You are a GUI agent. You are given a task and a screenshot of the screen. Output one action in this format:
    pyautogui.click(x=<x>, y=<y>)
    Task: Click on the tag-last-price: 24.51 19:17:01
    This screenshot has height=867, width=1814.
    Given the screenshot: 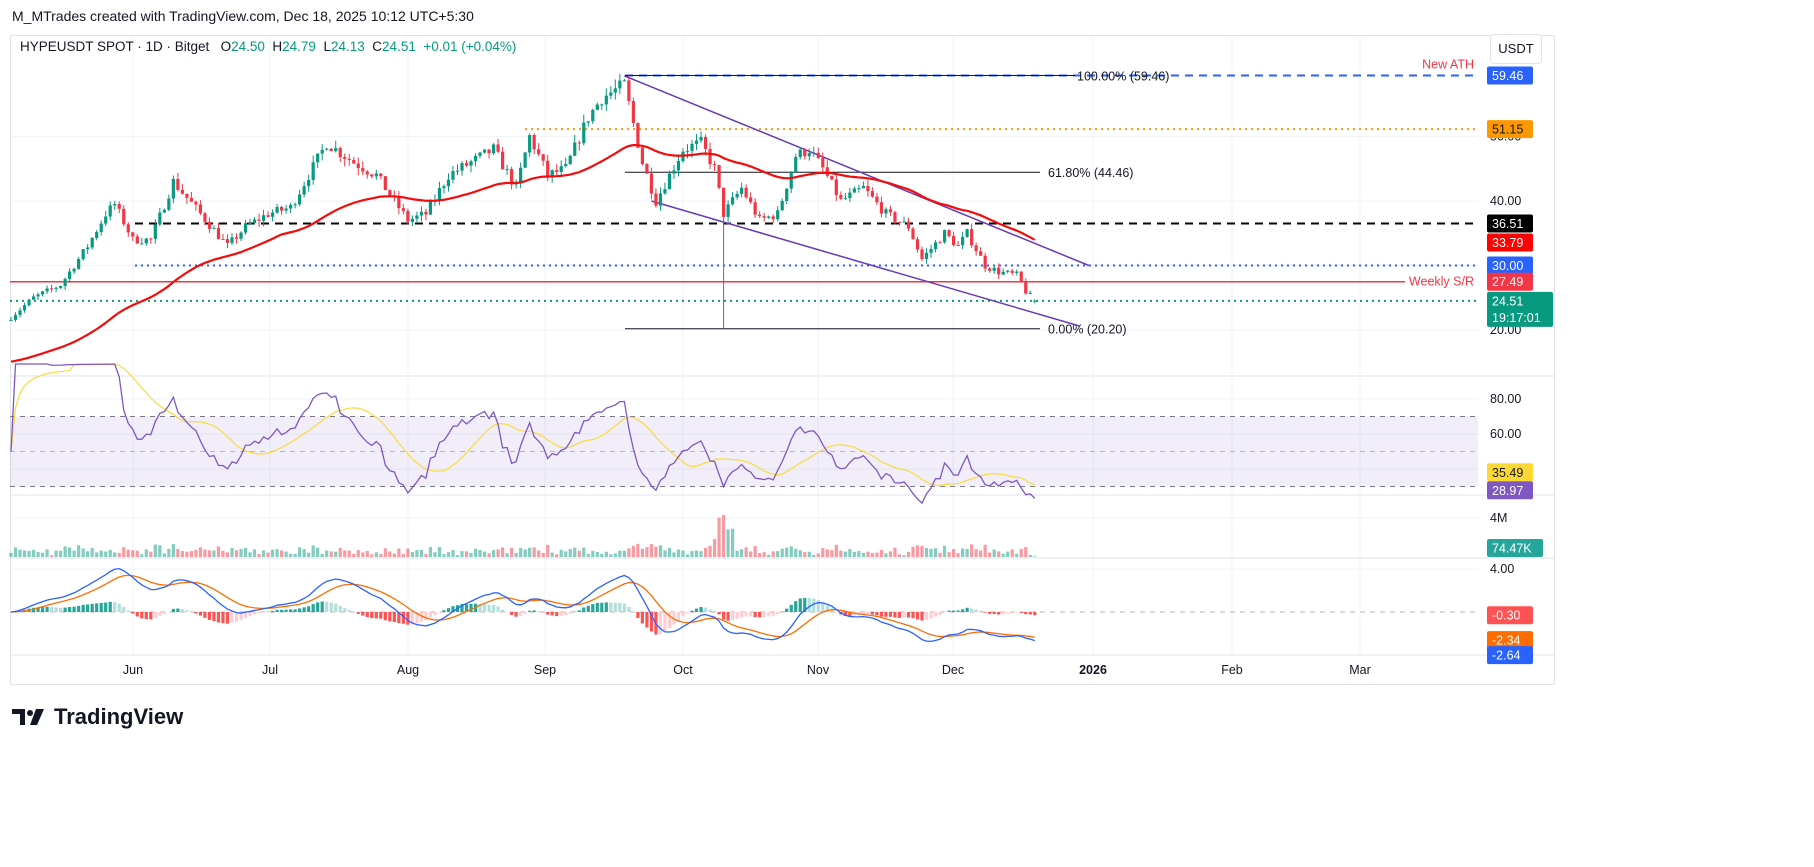 What is the action you would take?
    pyautogui.click(x=1520, y=309)
    